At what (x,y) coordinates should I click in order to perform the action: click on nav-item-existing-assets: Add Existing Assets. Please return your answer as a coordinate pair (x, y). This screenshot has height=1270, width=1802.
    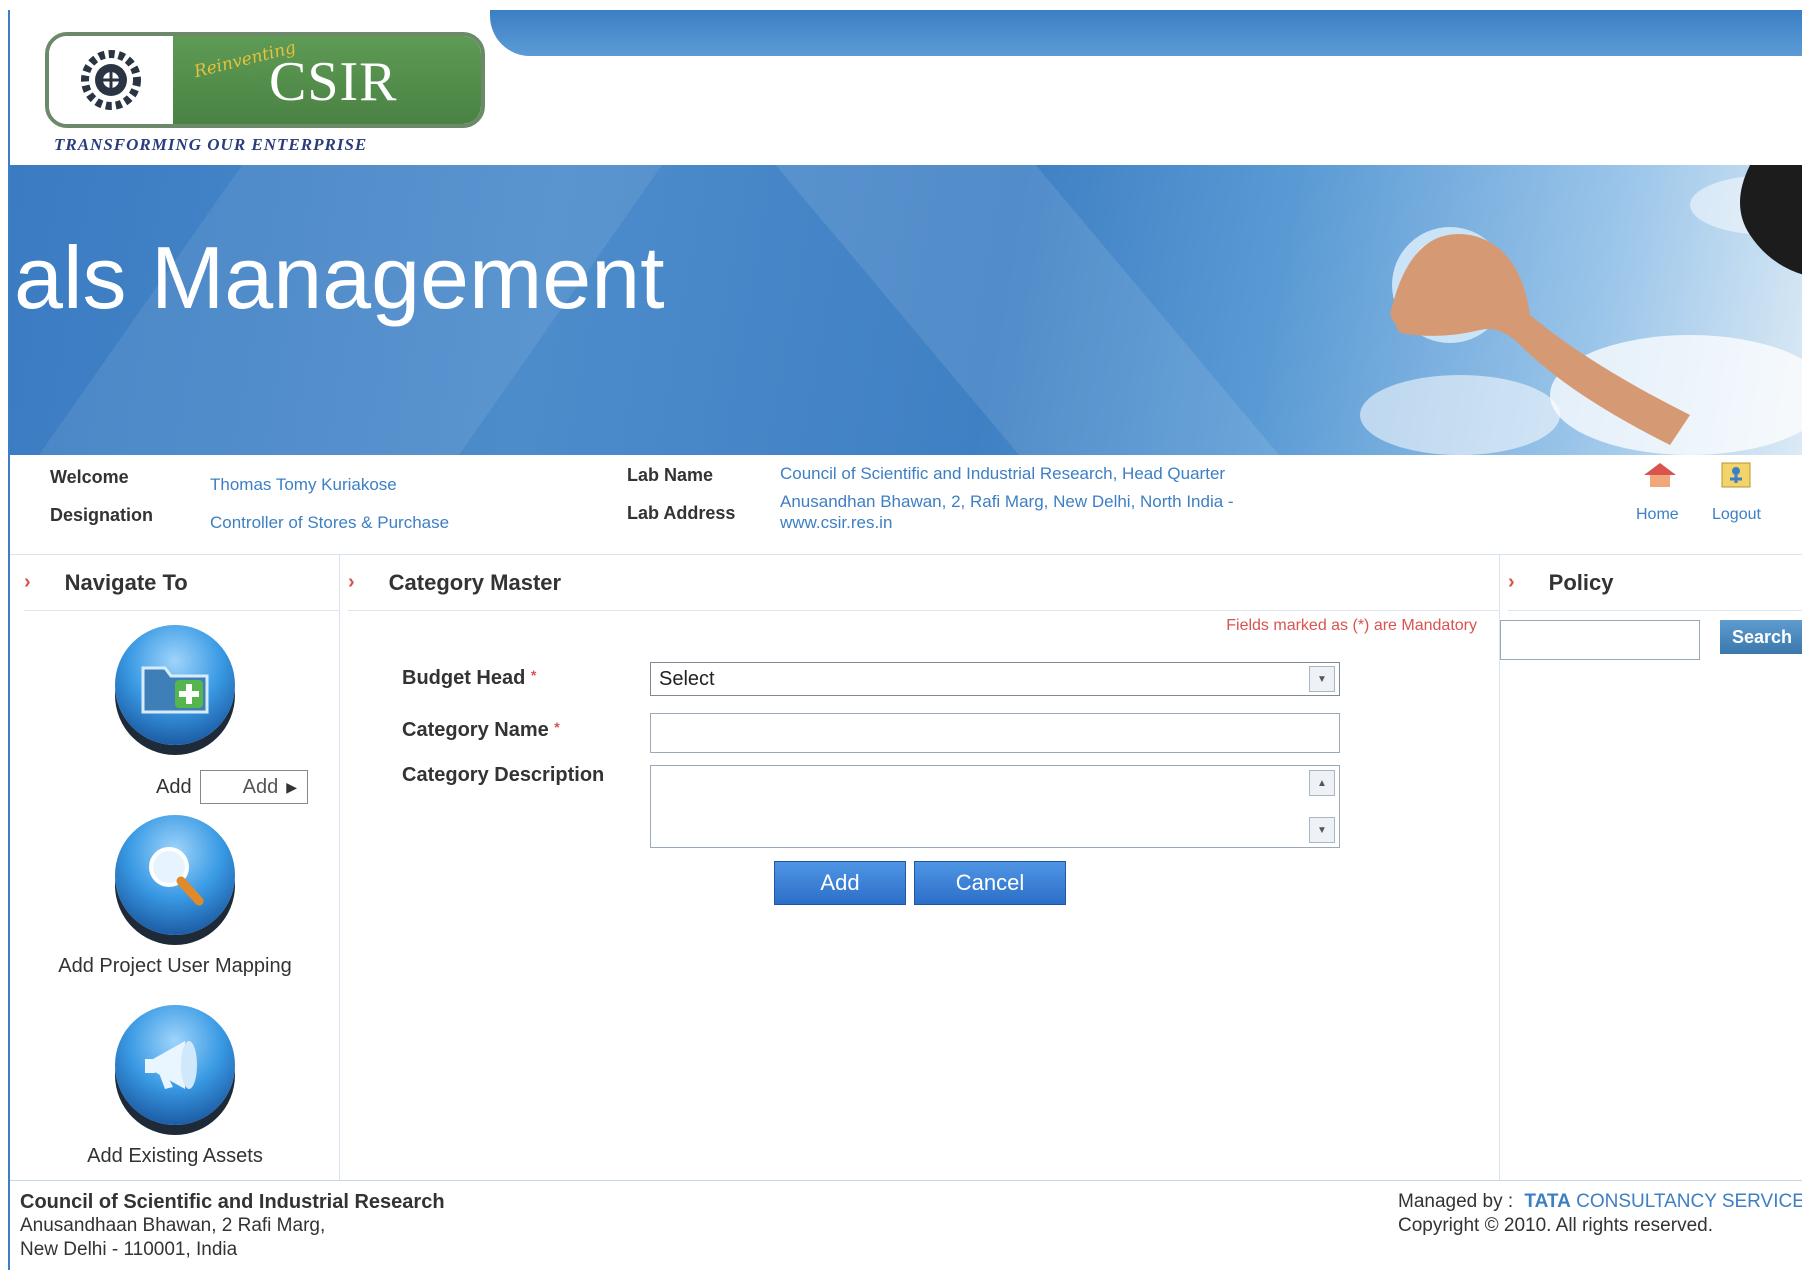
    Looking at the image, I should click on (175, 1086).